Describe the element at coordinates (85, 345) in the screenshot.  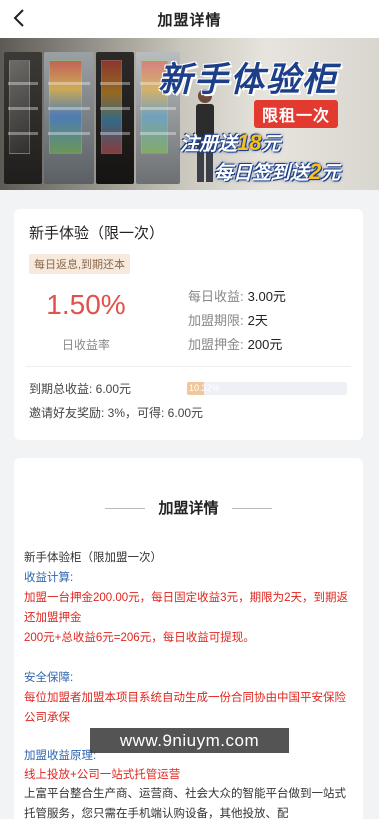
I see `daily-rate-label: 日收益率` at that location.